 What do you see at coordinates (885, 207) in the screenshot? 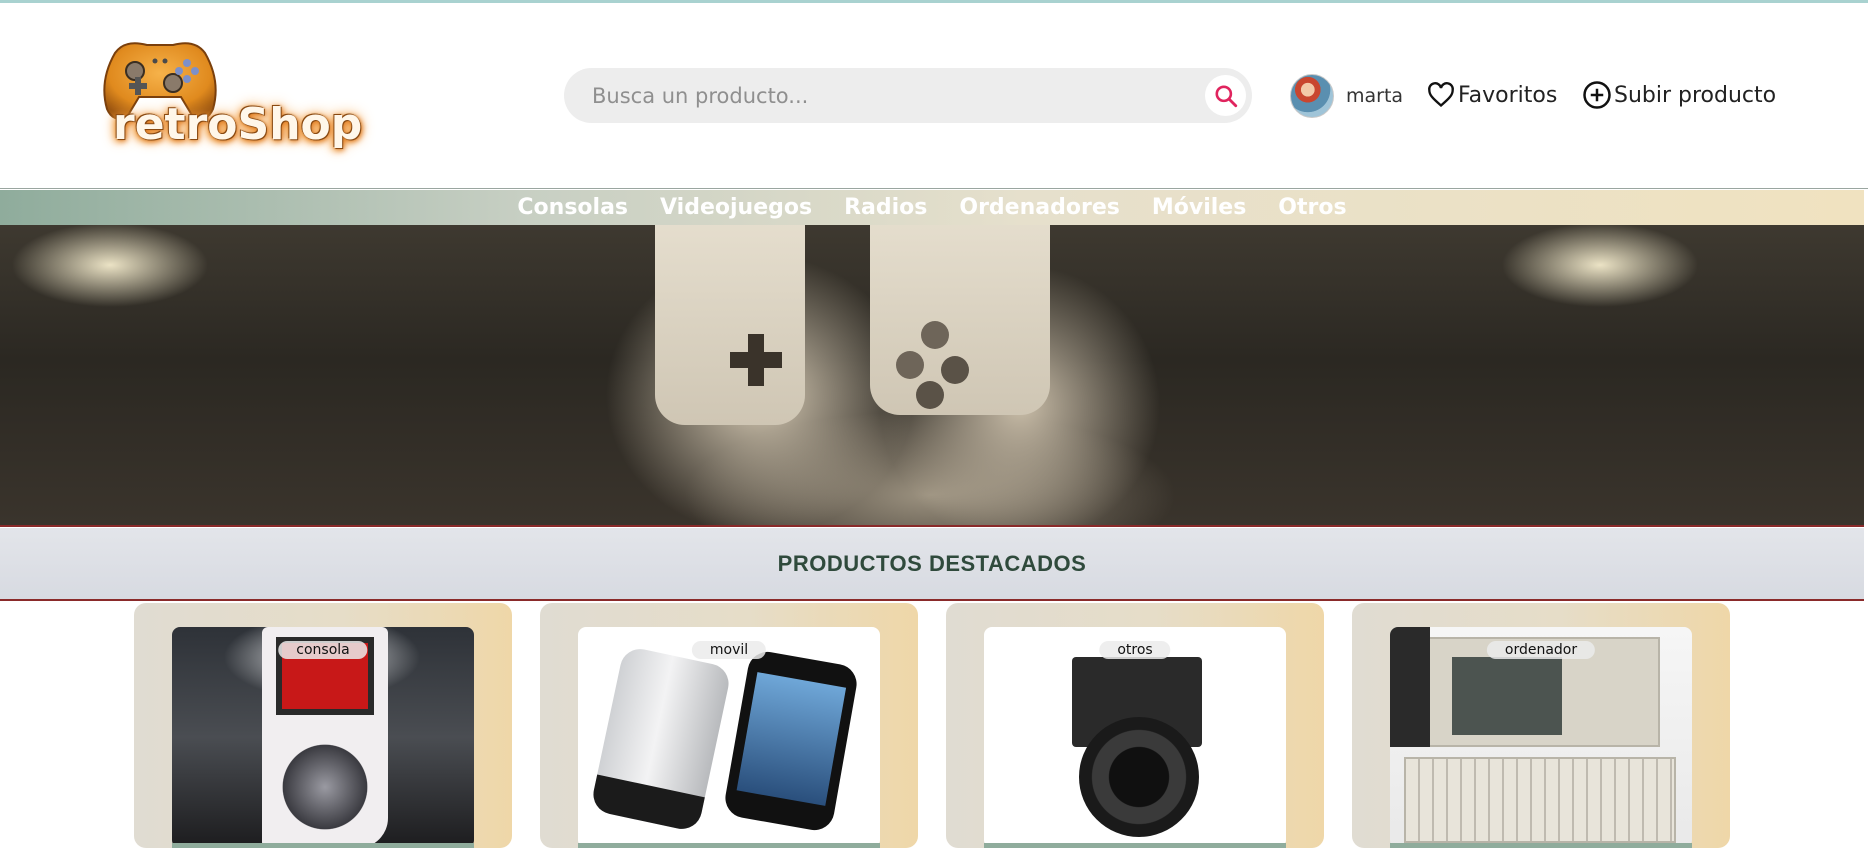
I see `category-radios: Radios` at bounding box center [885, 207].